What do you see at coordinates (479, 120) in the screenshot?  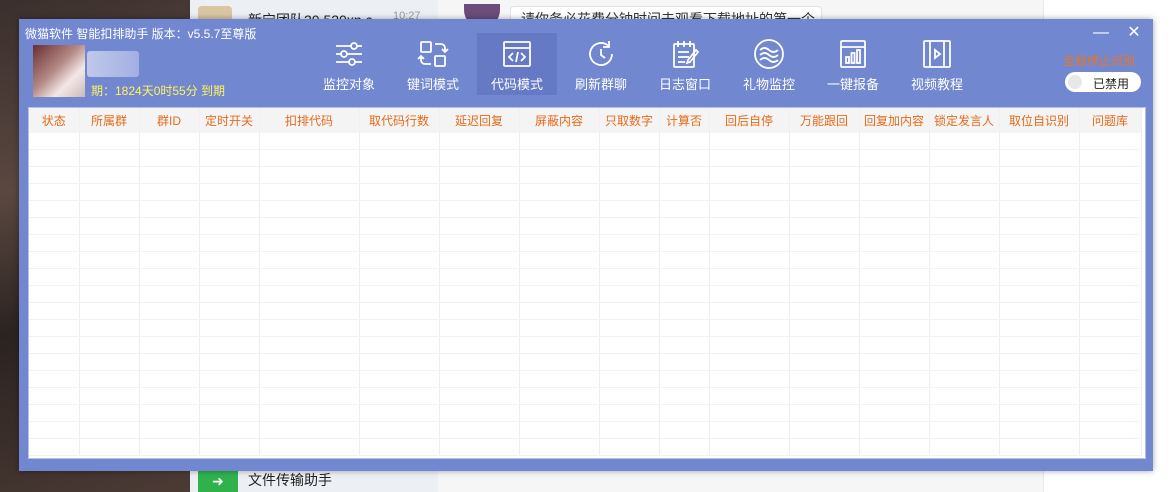 I see `column-header: 延迟回复` at bounding box center [479, 120].